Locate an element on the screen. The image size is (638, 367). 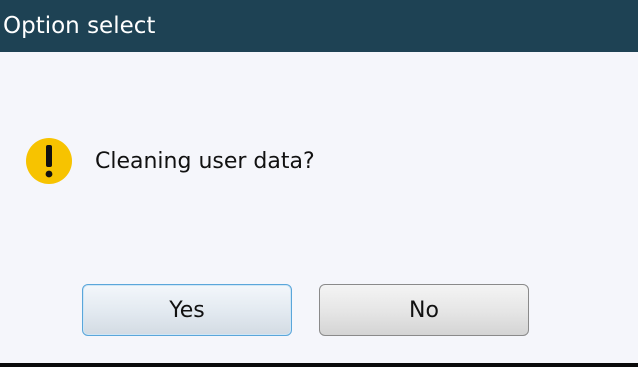
no-button: No is located at coordinates (424, 310).